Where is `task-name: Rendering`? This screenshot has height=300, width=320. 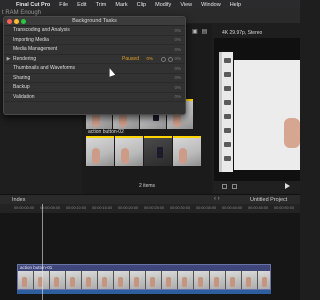
task-name: Rendering is located at coordinates (25, 58).